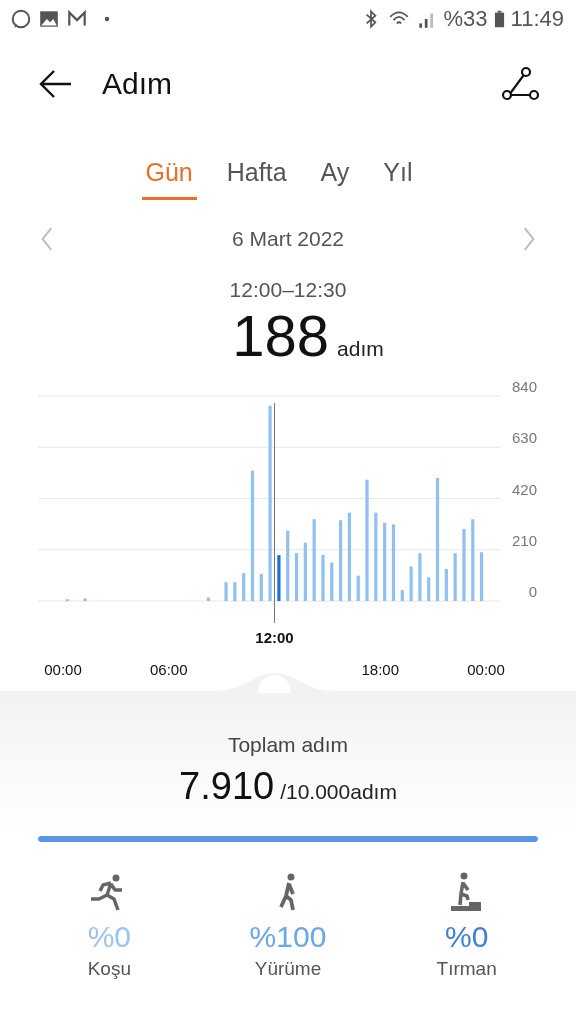  I want to click on activity-percent: %100, so click(288, 937).